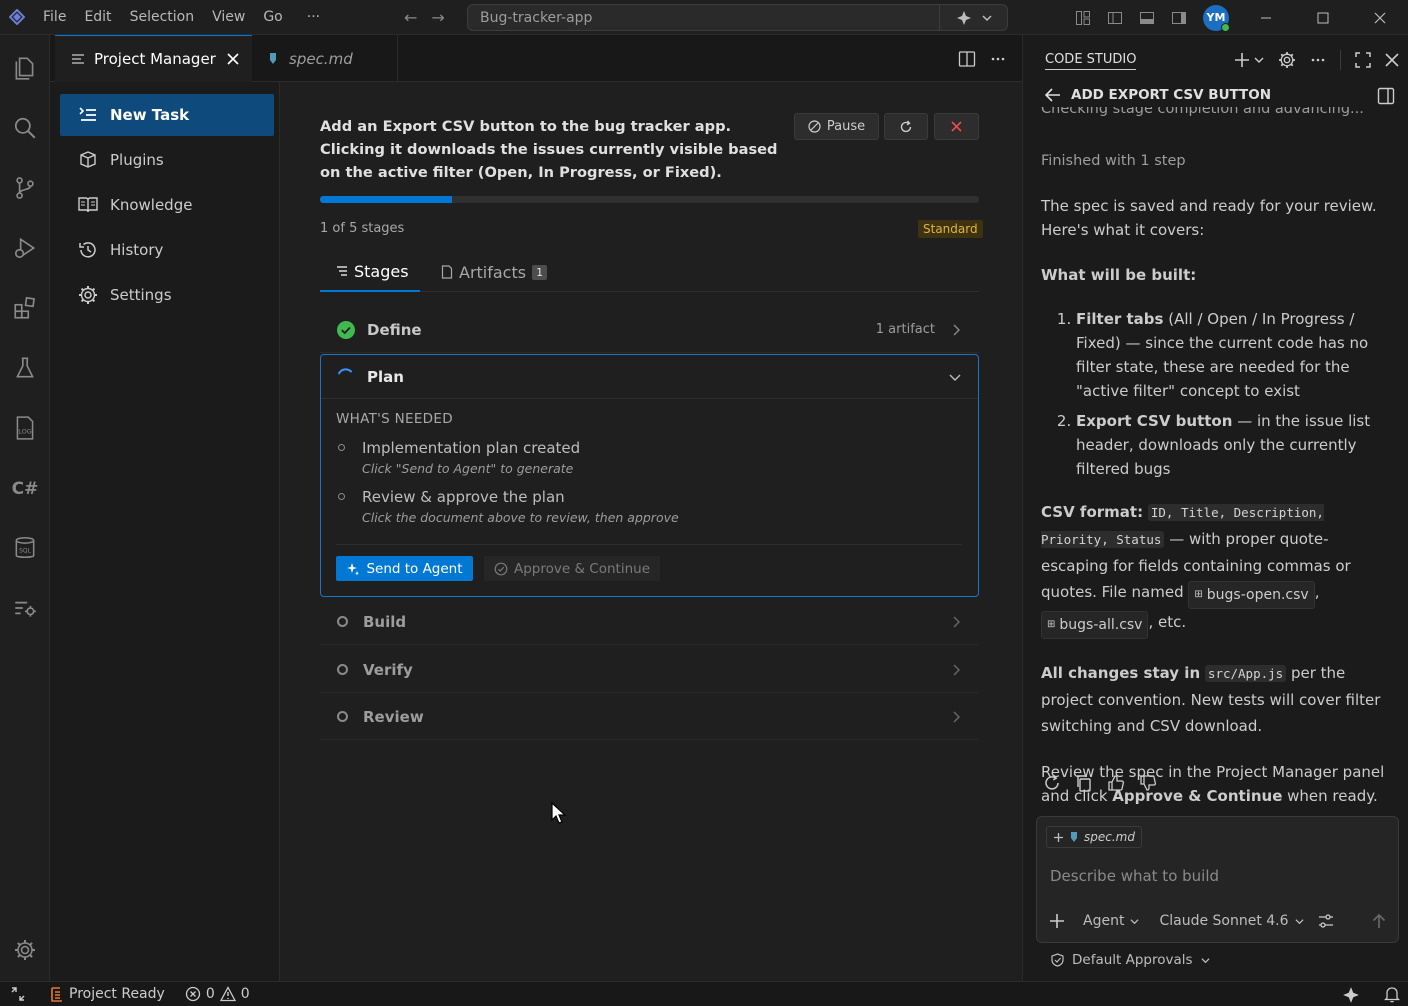 This screenshot has width=1408, height=1006. I want to click on retry-icon, so click(1052, 783).